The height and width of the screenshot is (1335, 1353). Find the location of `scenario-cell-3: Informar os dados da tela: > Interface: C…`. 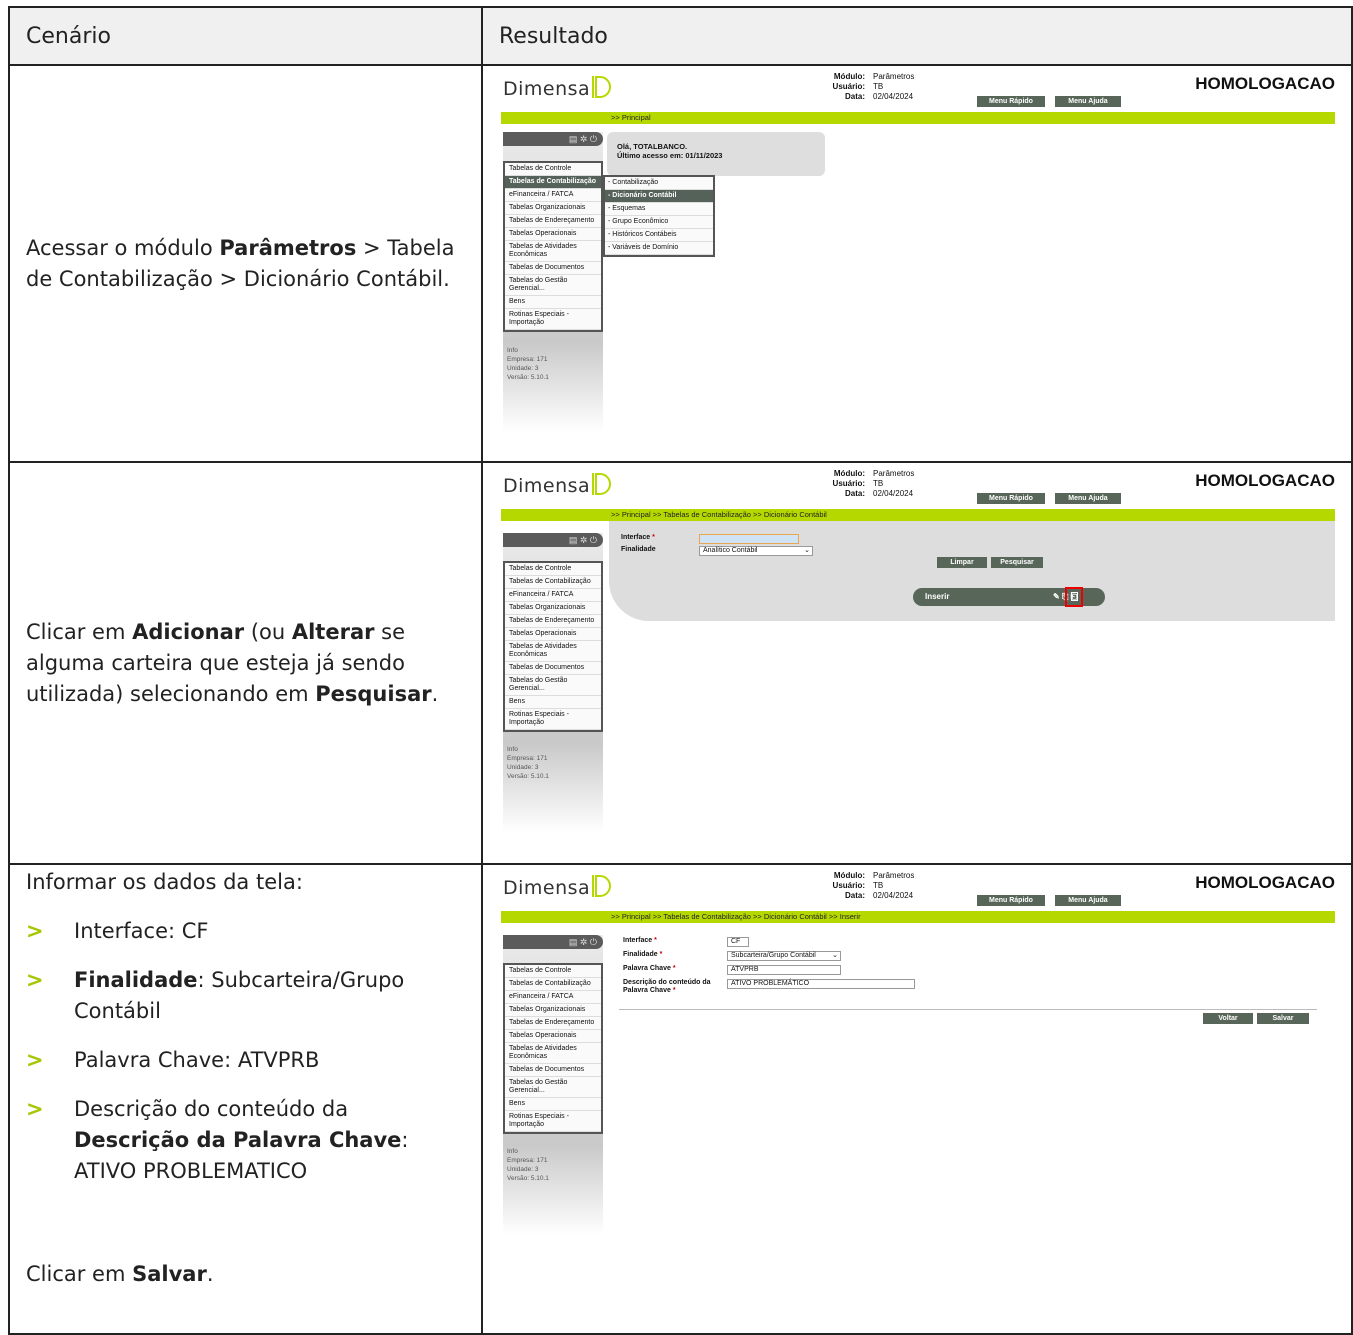

scenario-cell-3: Informar os dados da tela: > Interface: C… is located at coordinates (245, 1099).